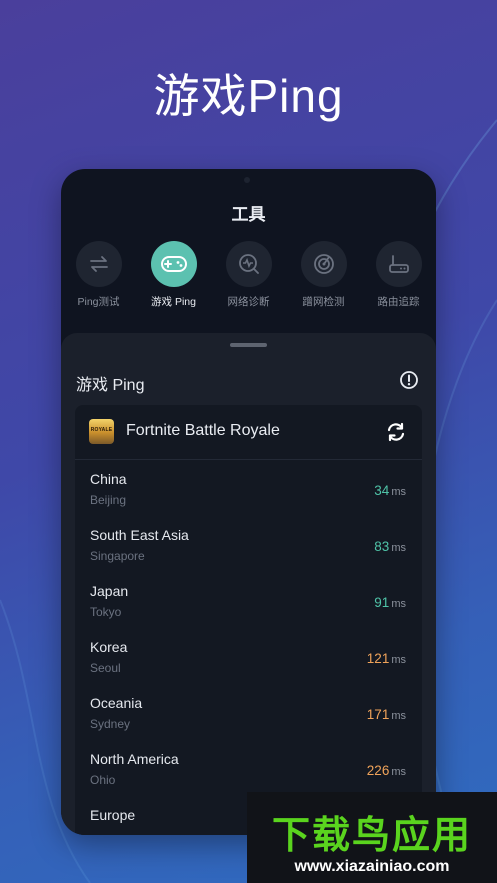 The width and height of the screenshot is (497, 883). I want to click on ping-number: 121, so click(378, 658).